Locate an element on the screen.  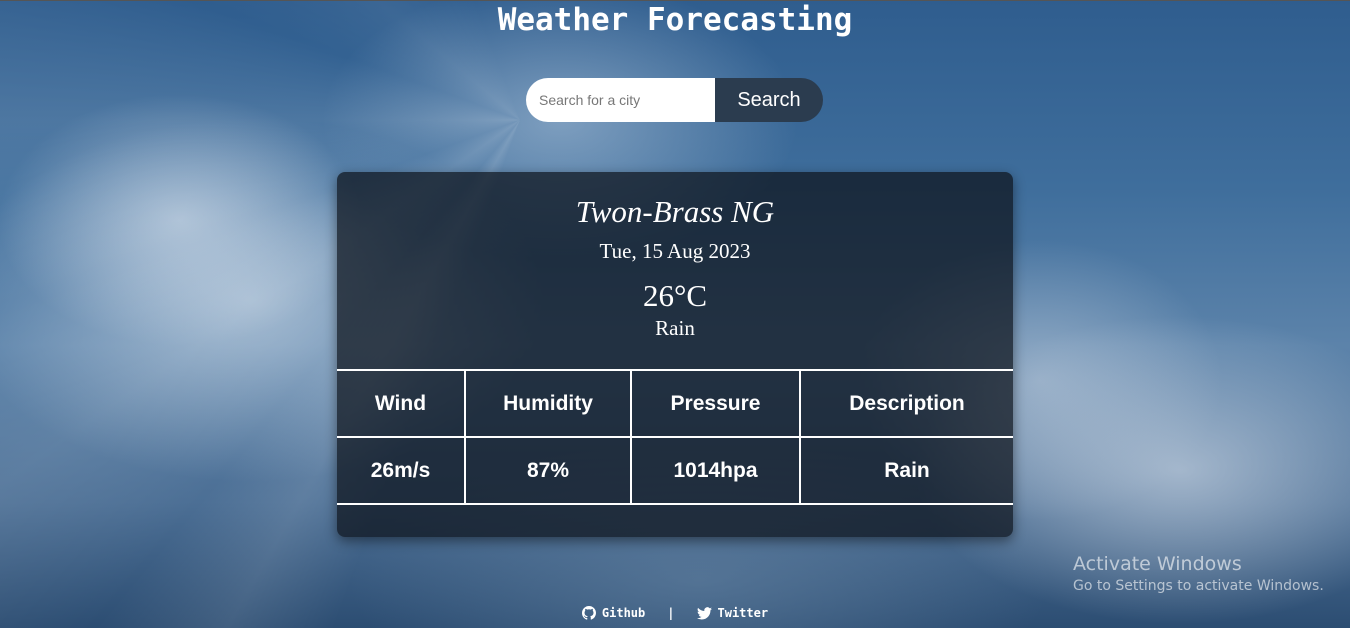
footer: Github | Twitter is located at coordinates (675, 613).